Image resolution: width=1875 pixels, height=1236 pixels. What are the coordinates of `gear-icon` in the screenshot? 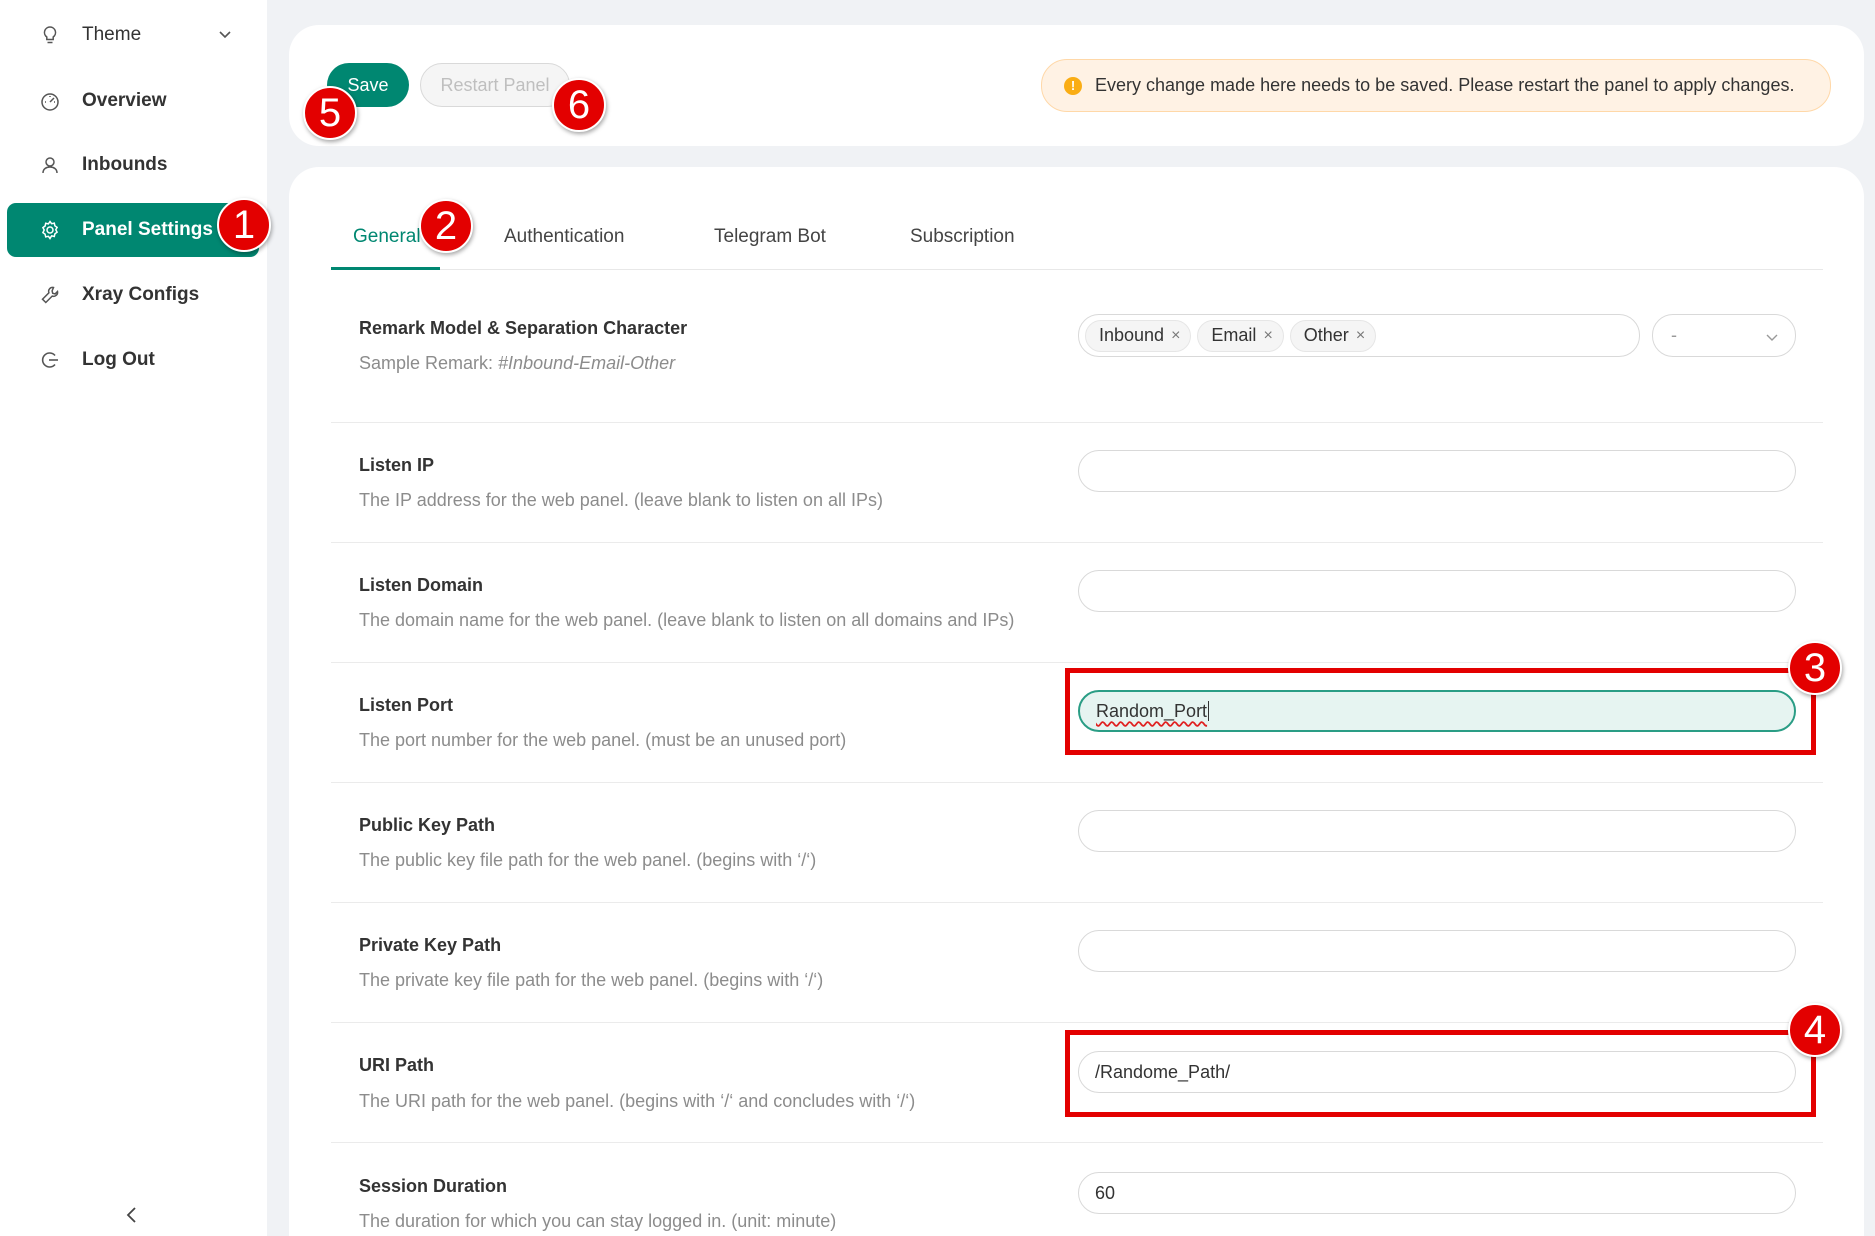 It's located at (50, 230).